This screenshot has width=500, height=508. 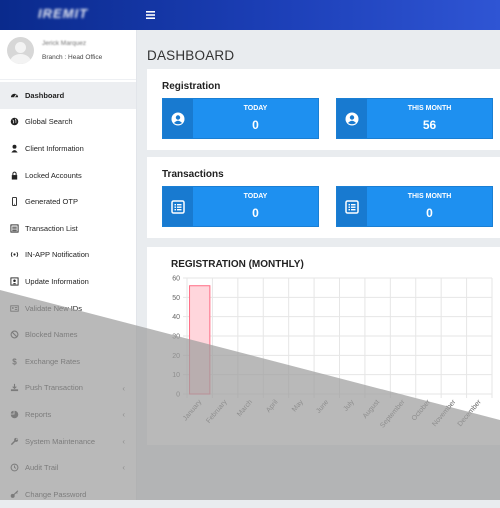 I want to click on y-tick-label: 50, so click(x=176, y=298).